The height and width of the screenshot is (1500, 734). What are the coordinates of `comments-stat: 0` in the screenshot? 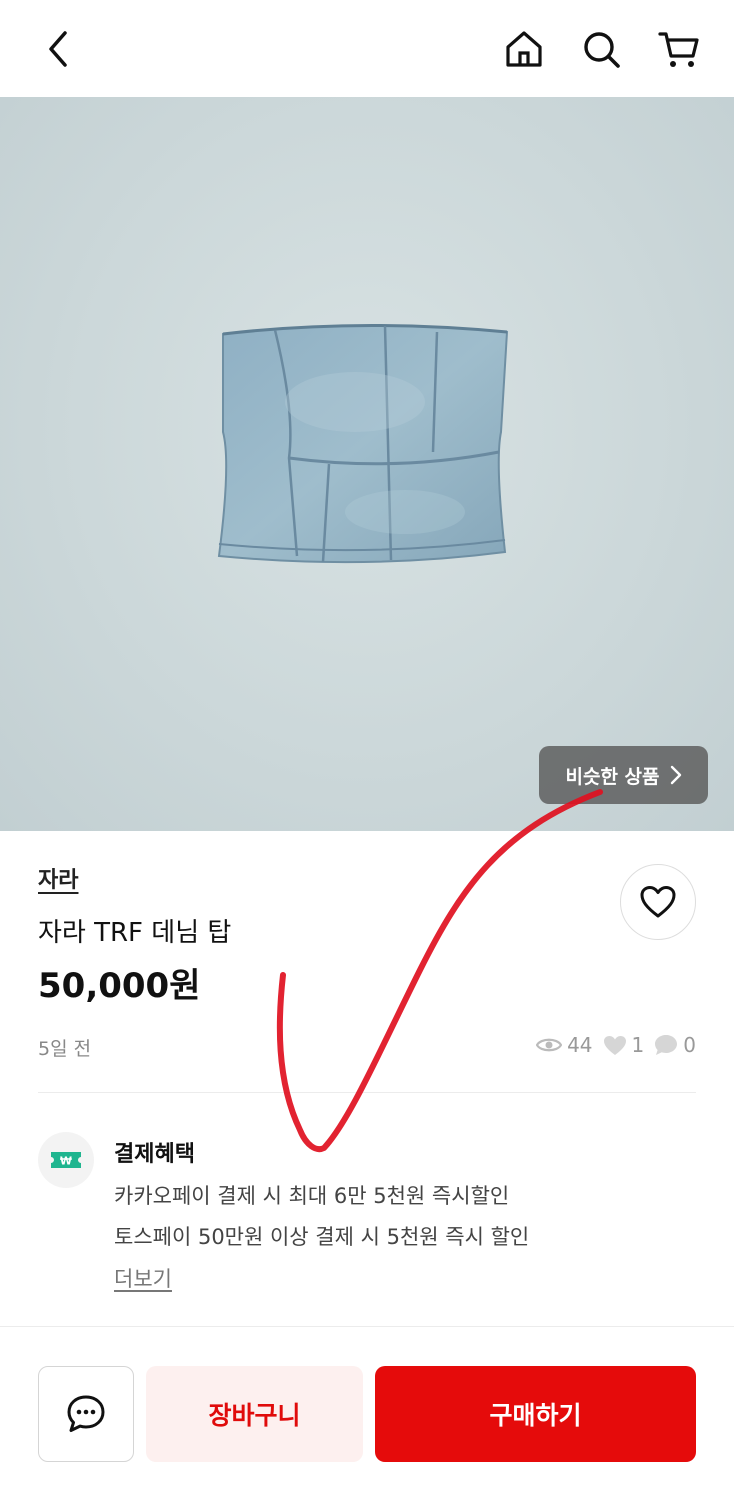 It's located at (675, 1045).